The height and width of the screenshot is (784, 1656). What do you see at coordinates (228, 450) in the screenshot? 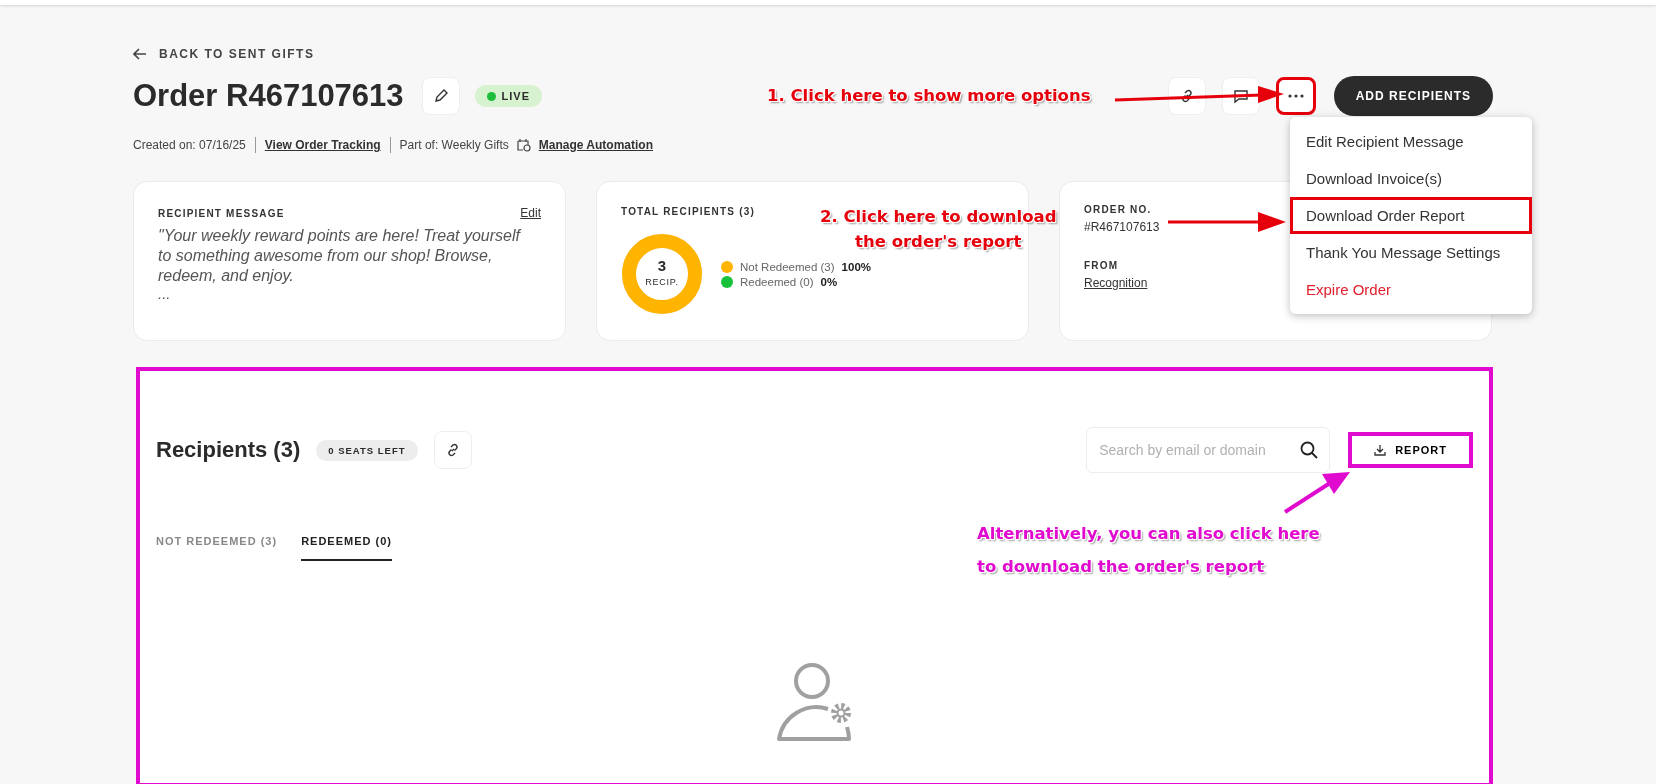
I see `section-title: Recipients (3)` at bounding box center [228, 450].